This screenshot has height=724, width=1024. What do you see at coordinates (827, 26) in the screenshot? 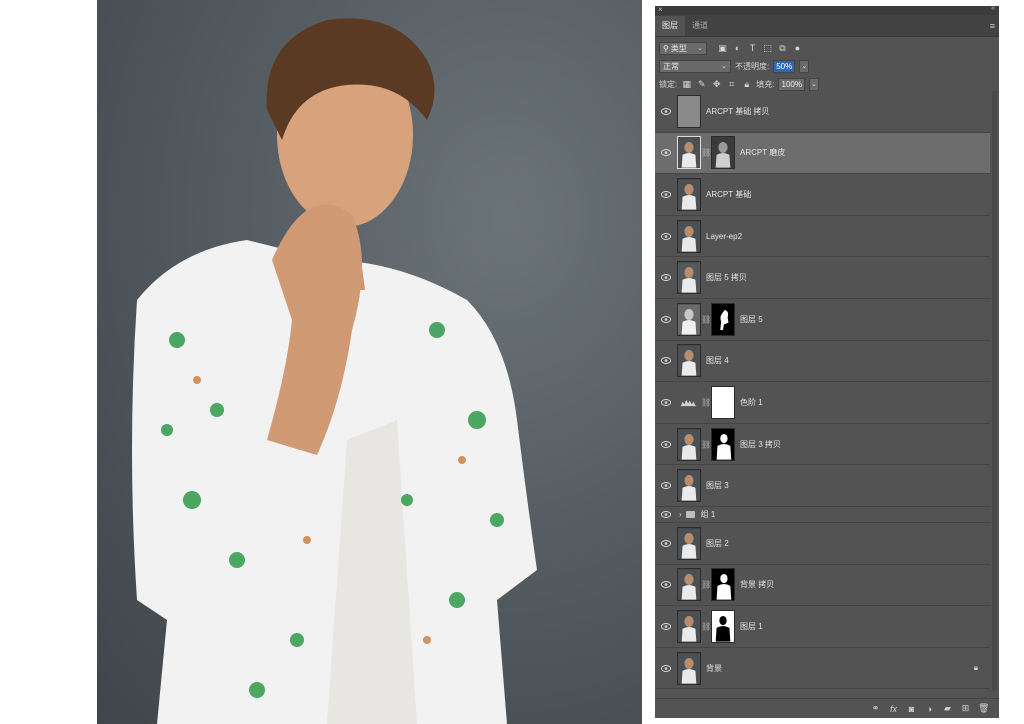
I see `panel-tabs: 图层 通道 ≡` at bounding box center [827, 26].